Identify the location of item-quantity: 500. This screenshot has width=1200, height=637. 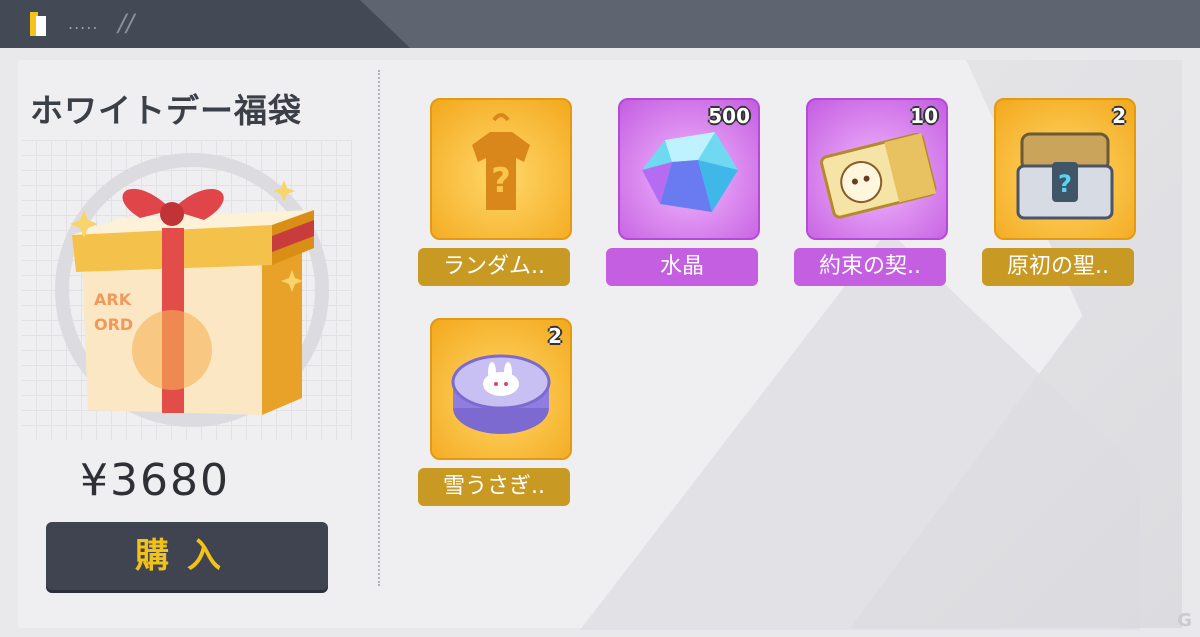
(729, 116).